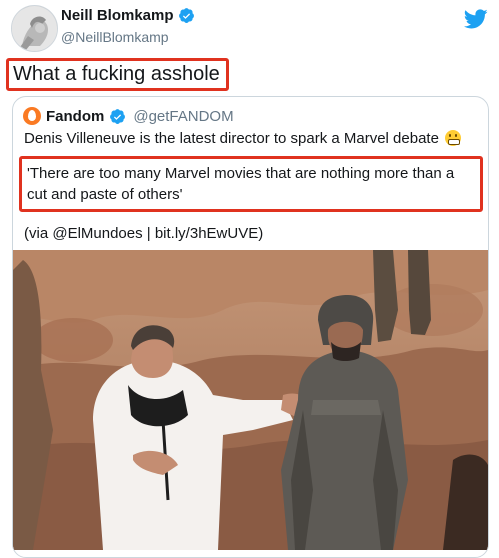 This screenshot has height=558, width=499. Describe the element at coordinates (128, 116) in the screenshot. I see `quoted-author-row: Fandom @getFANDOM` at that location.